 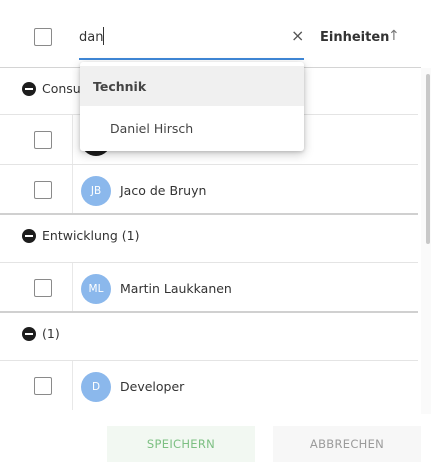 What do you see at coordinates (209, 237) in the screenshot?
I see `group-header-entwicklung: Entwicklung (1)` at bounding box center [209, 237].